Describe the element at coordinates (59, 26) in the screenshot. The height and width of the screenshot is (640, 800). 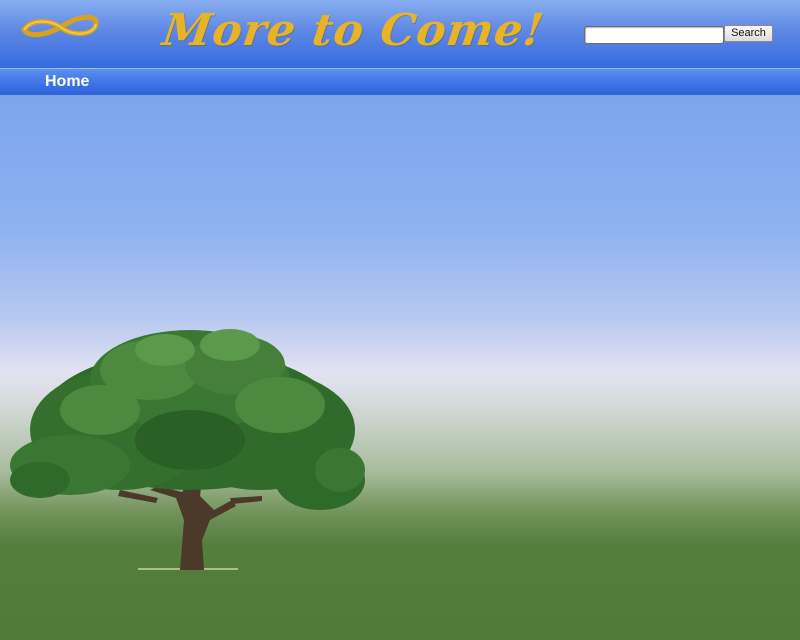
I see `infinity-ribbon-icon` at that location.